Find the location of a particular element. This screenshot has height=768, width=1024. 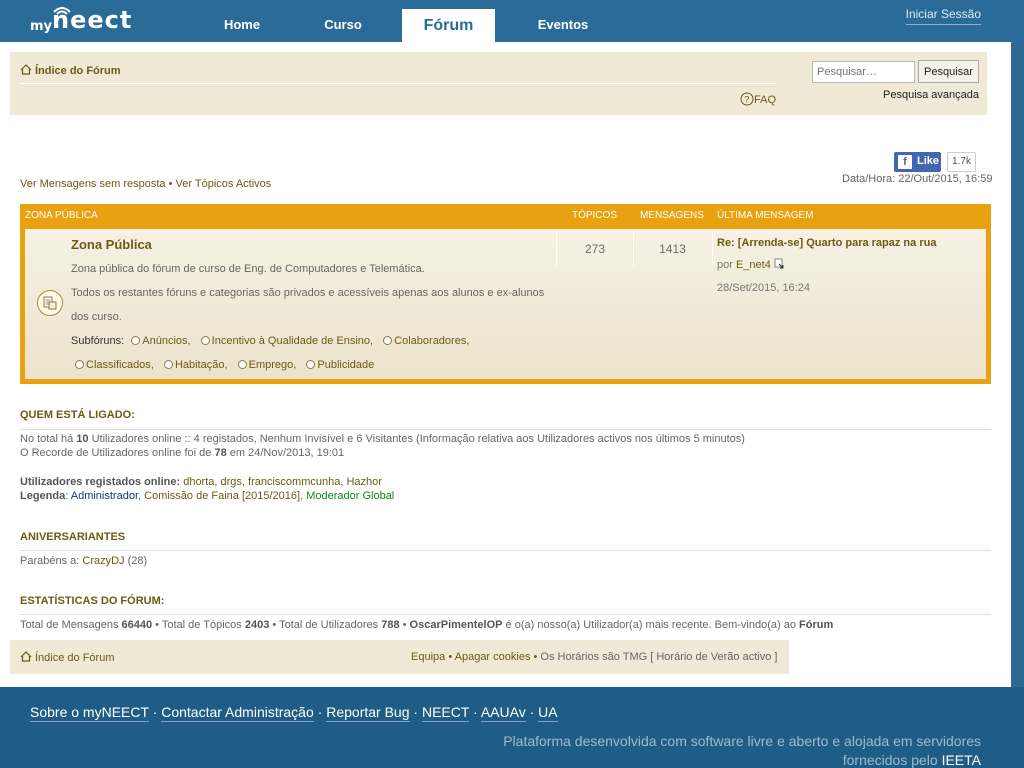

birthdays-heading: ANIVERSARIANTES is located at coordinates (73, 537).